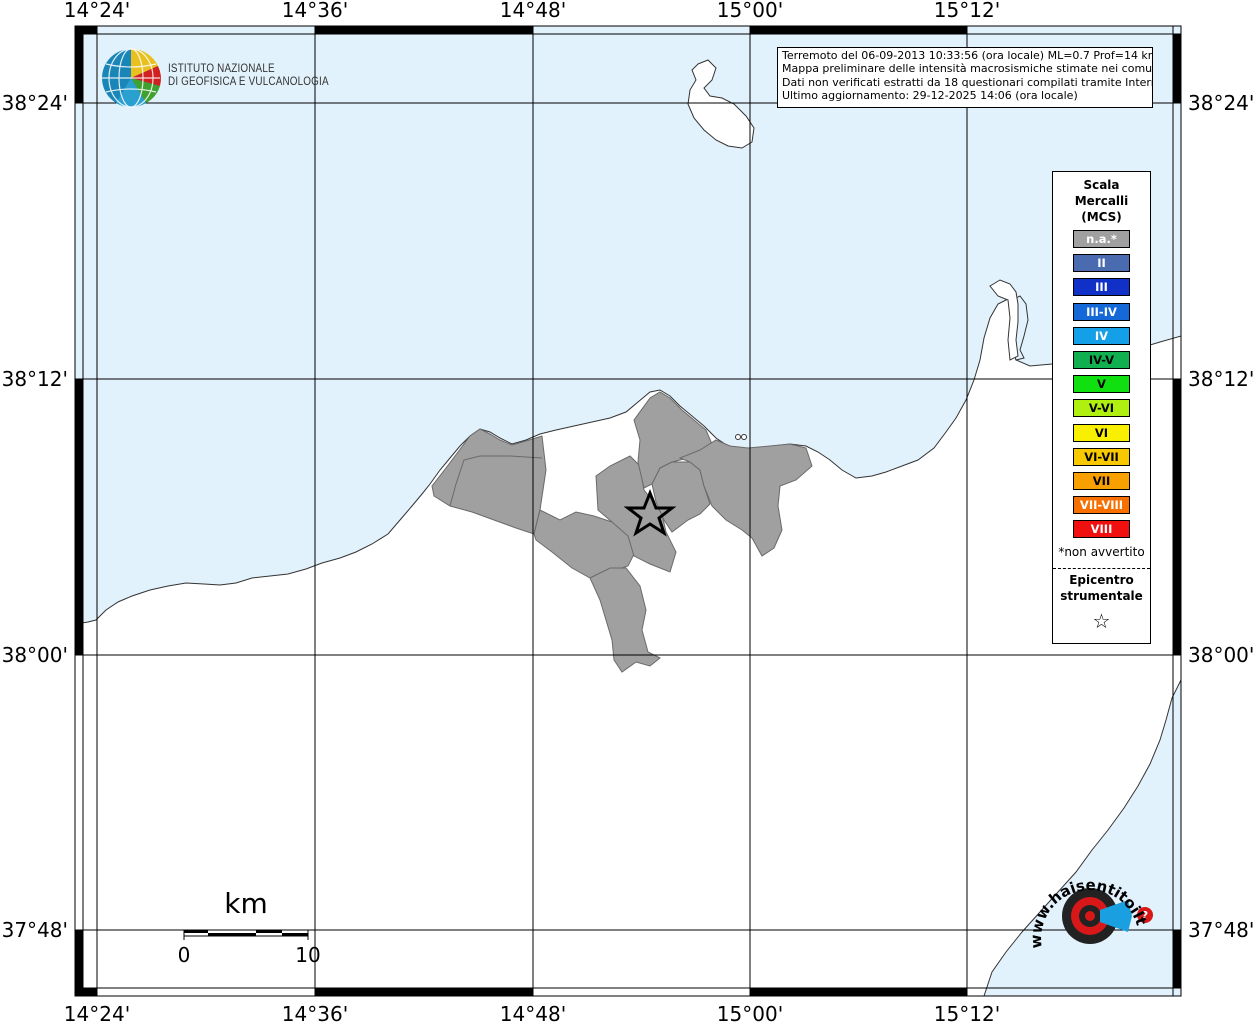  Describe the element at coordinates (1101, 621) in the screenshot. I see `star-icon: ☆` at that location.